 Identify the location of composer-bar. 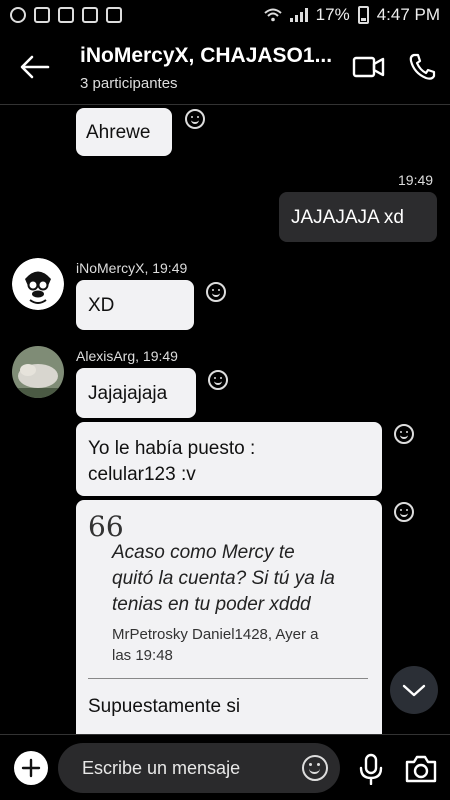
(225, 767).